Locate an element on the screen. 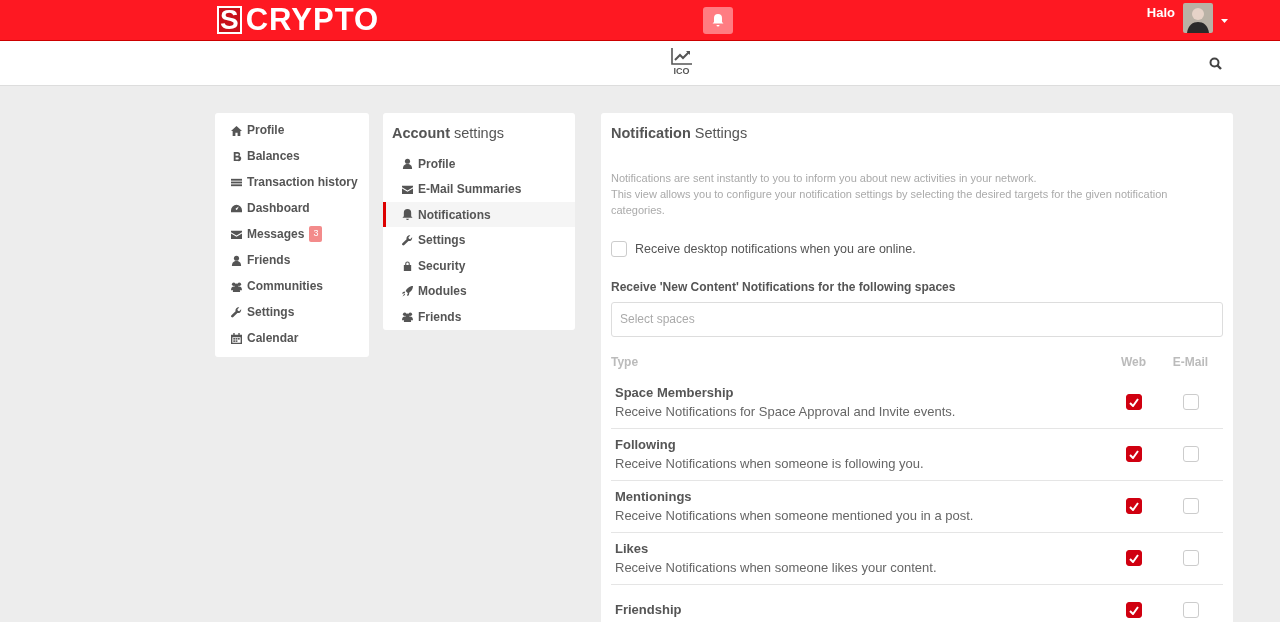 The width and height of the screenshot is (1280, 622). calendar-icon is located at coordinates (236, 338).